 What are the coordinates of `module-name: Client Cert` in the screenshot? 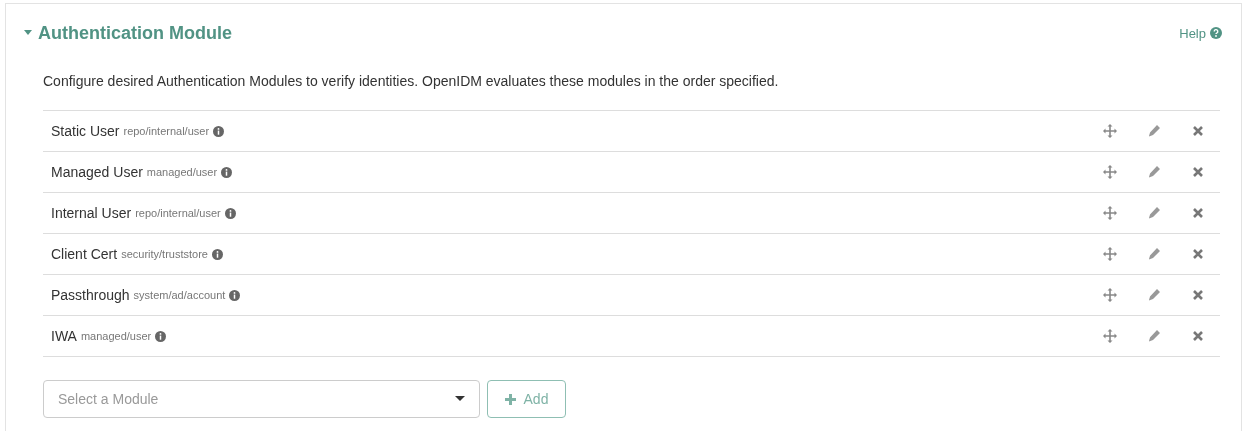 It's located at (84, 254).